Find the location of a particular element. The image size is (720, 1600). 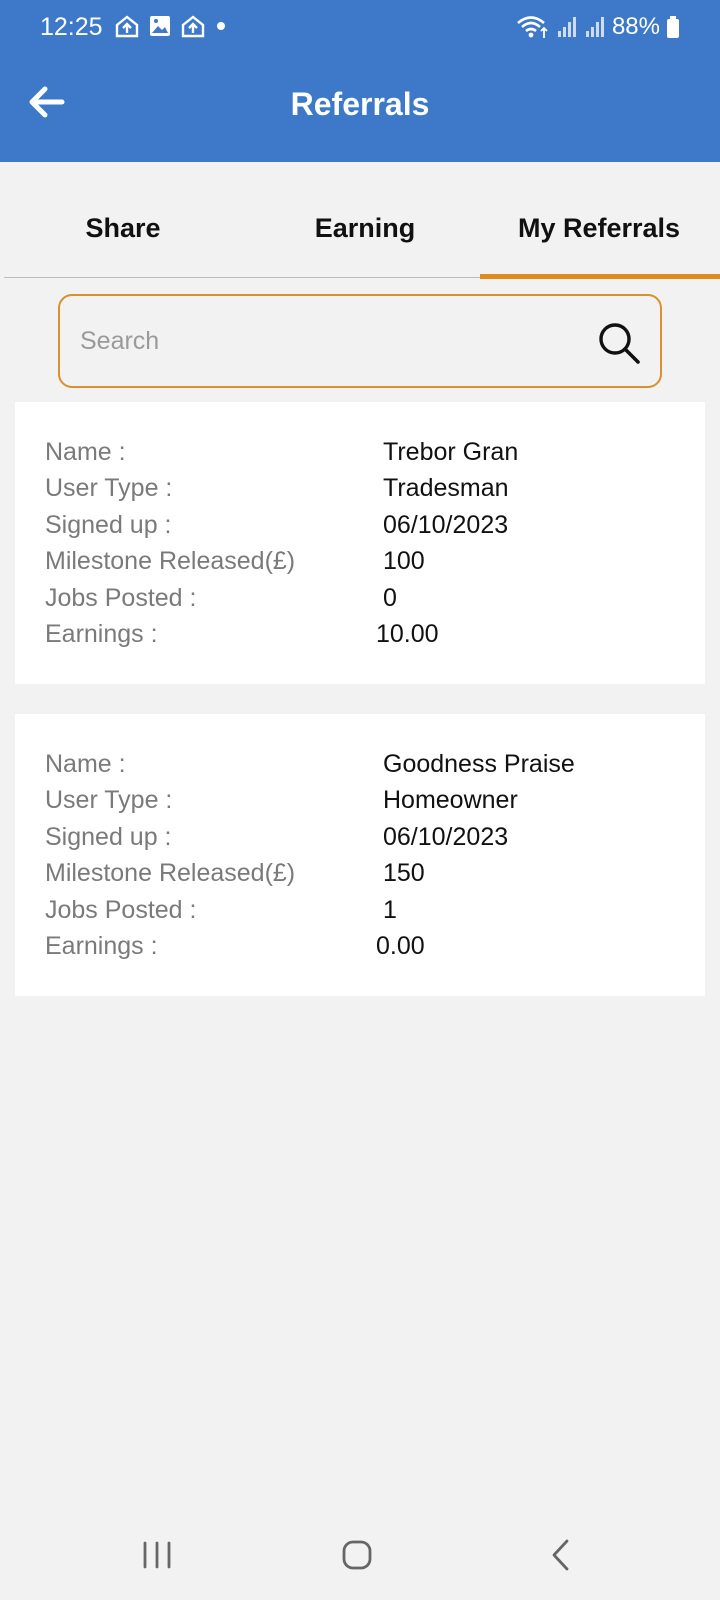

search-box is located at coordinates (360, 341).